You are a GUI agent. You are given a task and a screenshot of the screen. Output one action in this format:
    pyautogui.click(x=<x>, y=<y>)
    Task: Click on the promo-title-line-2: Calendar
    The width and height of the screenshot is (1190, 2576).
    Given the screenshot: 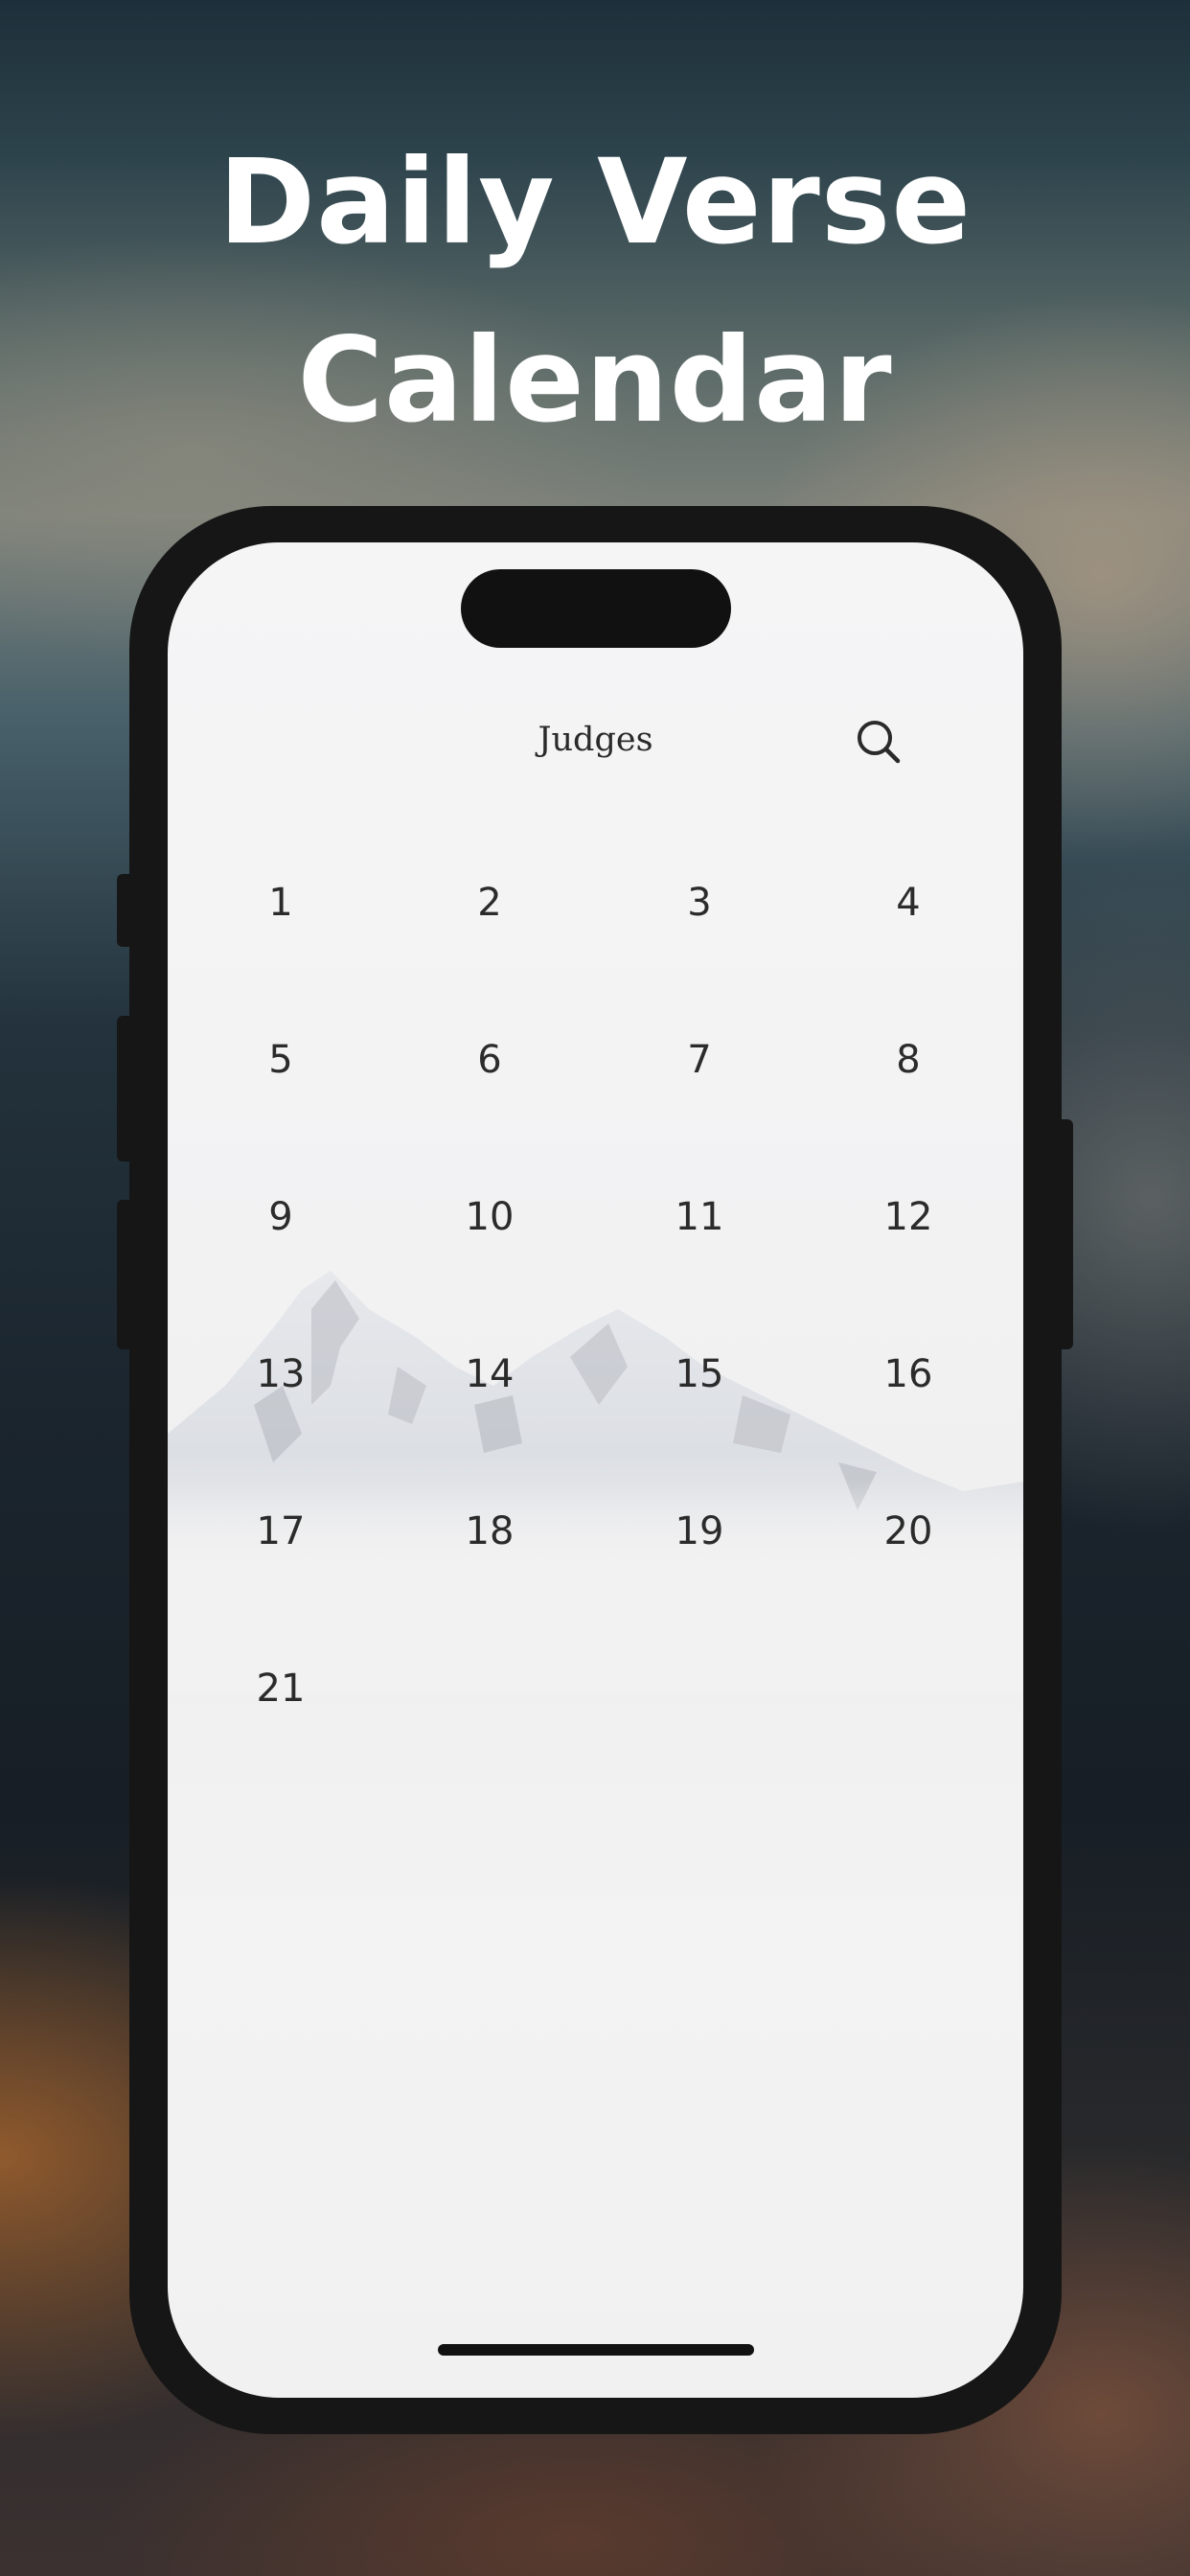 What is the action you would take?
    pyautogui.click(x=595, y=380)
    